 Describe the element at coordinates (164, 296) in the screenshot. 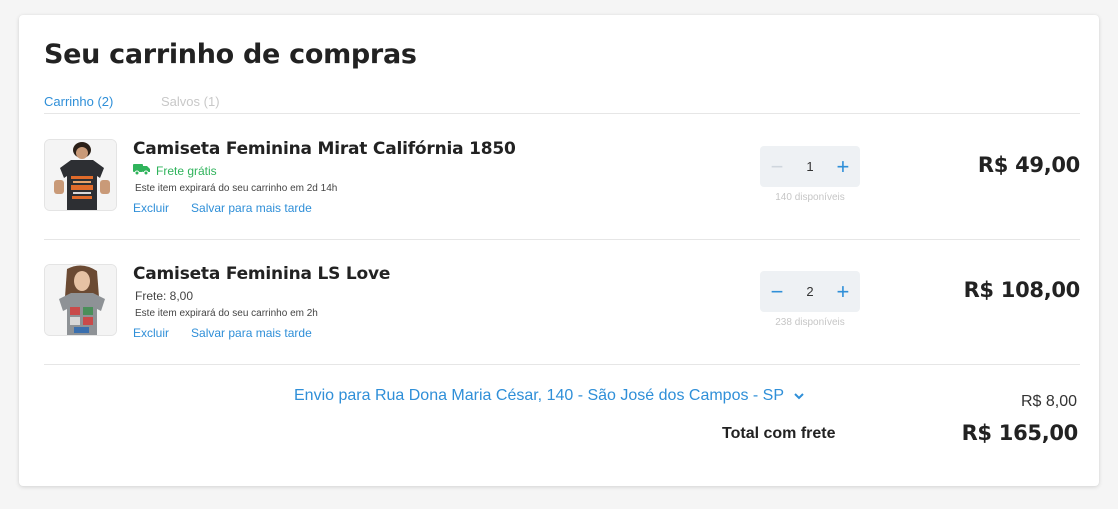

I see `shipping-fee: Frete: 8,00` at that location.